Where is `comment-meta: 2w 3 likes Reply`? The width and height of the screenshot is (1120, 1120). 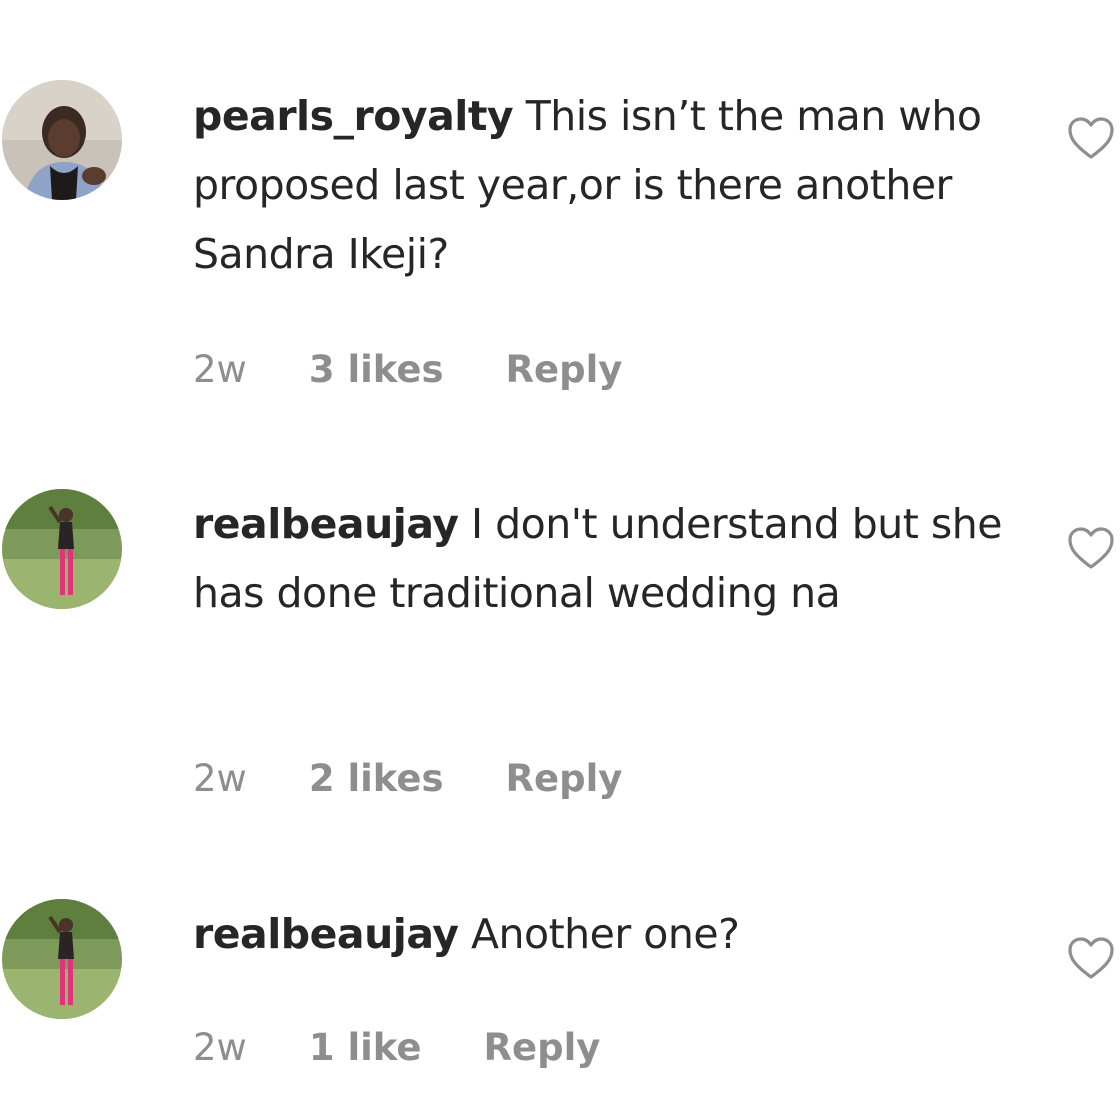 comment-meta: 2w 3 likes Reply is located at coordinates (407, 369).